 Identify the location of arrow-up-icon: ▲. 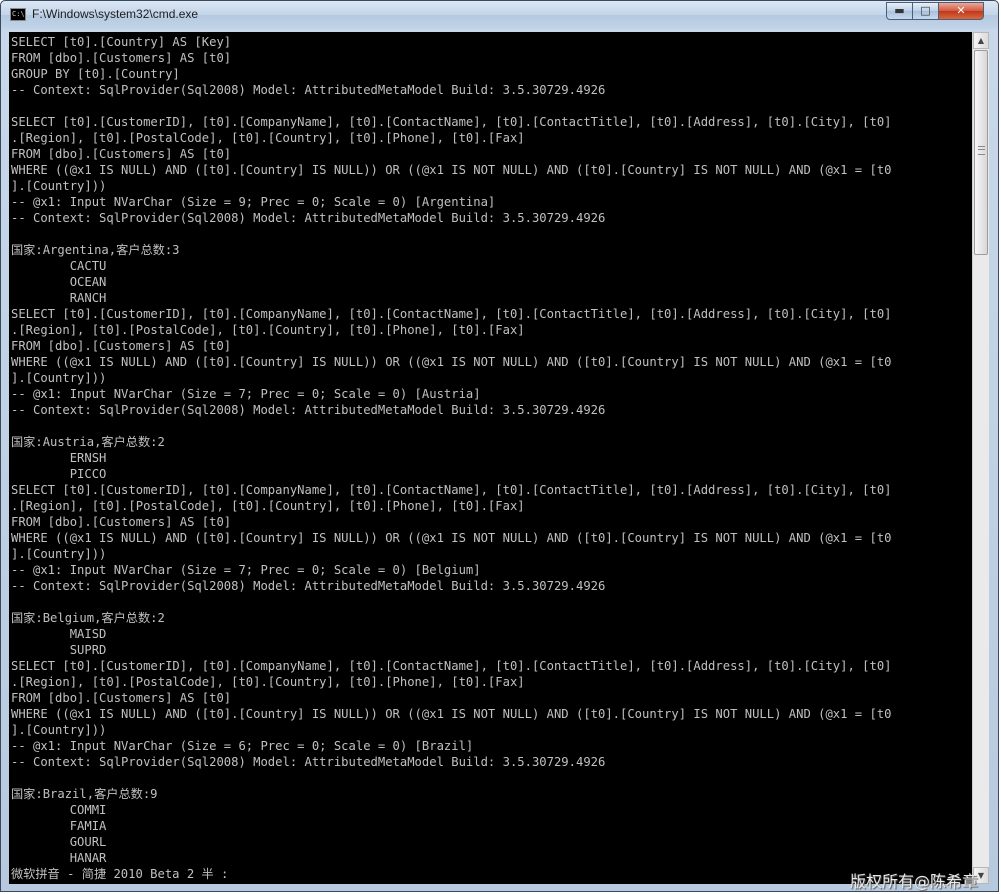
(981, 40).